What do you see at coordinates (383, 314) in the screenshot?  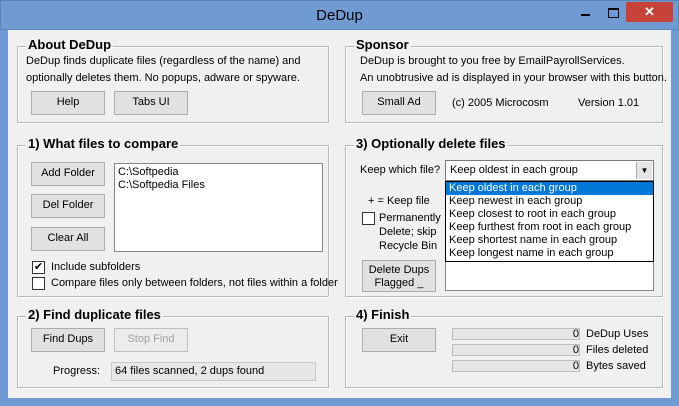 I see `finish-title: 4) Finish` at bounding box center [383, 314].